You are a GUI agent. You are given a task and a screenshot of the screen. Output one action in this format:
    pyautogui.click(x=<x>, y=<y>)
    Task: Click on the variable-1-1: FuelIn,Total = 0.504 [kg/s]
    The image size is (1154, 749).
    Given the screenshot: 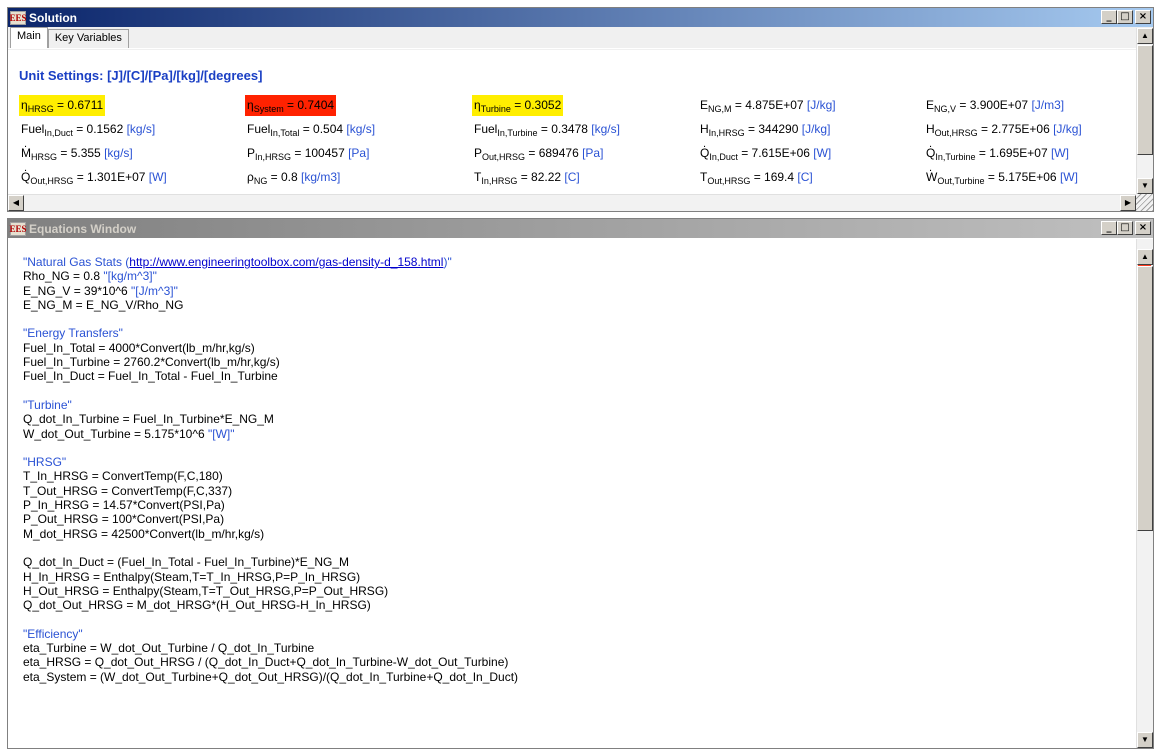 What is the action you would take?
    pyautogui.click(x=311, y=129)
    